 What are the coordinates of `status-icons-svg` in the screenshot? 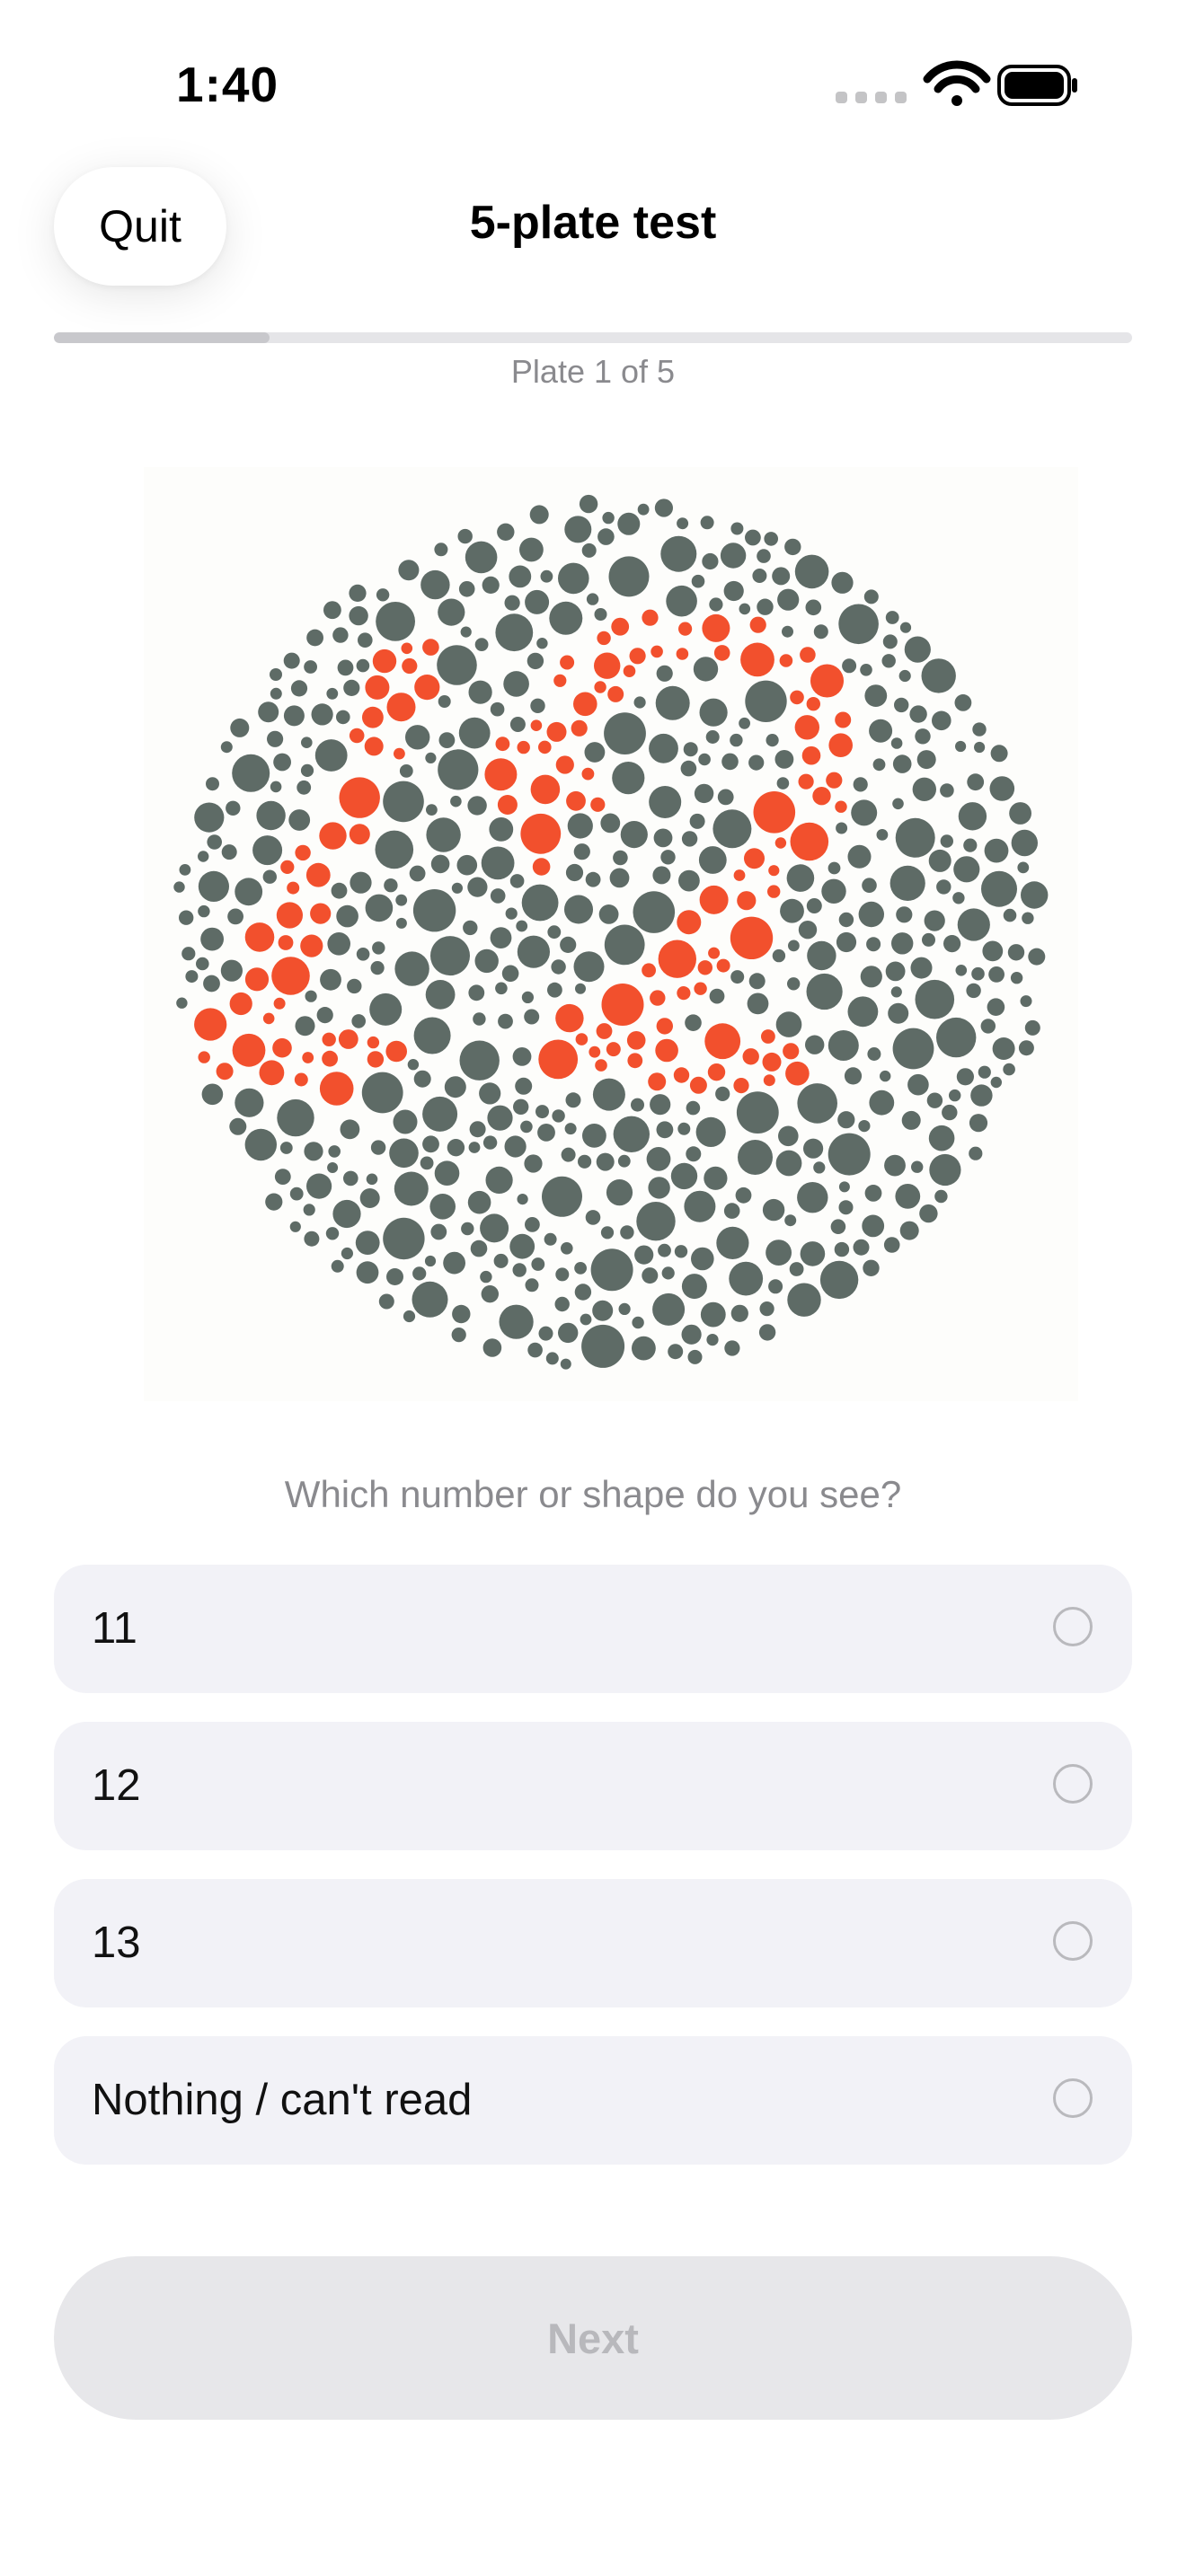 It's located at (956, 83).